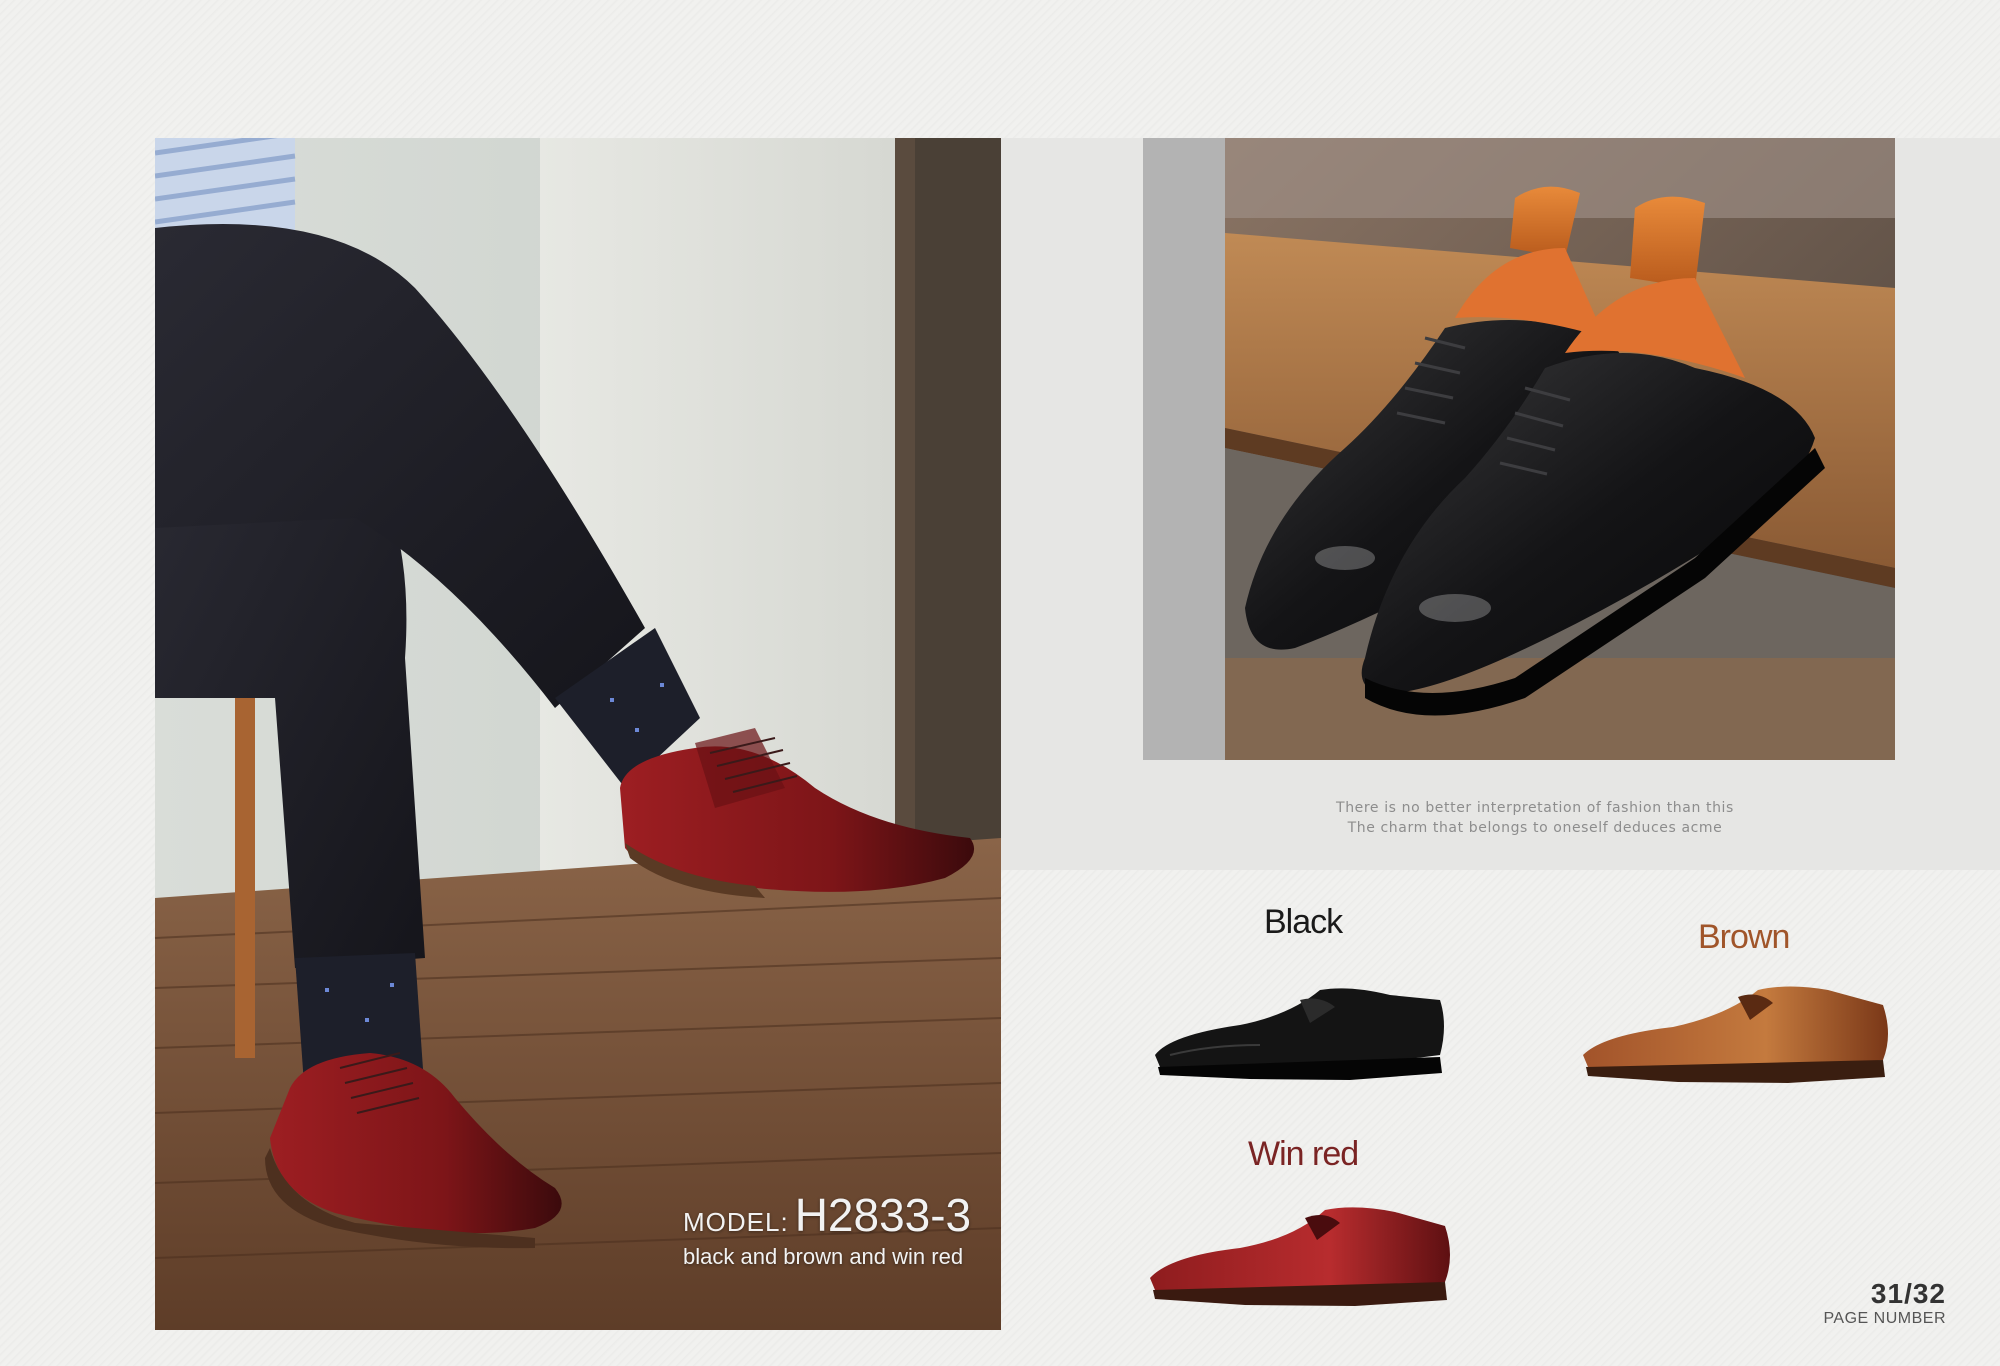 The width and height of the screenshot is (2000, 1366). What do you see at coordinates (1184, 449) in the screenshot?
I see `gray-accent-strip` at bounding box center [1184, 449].